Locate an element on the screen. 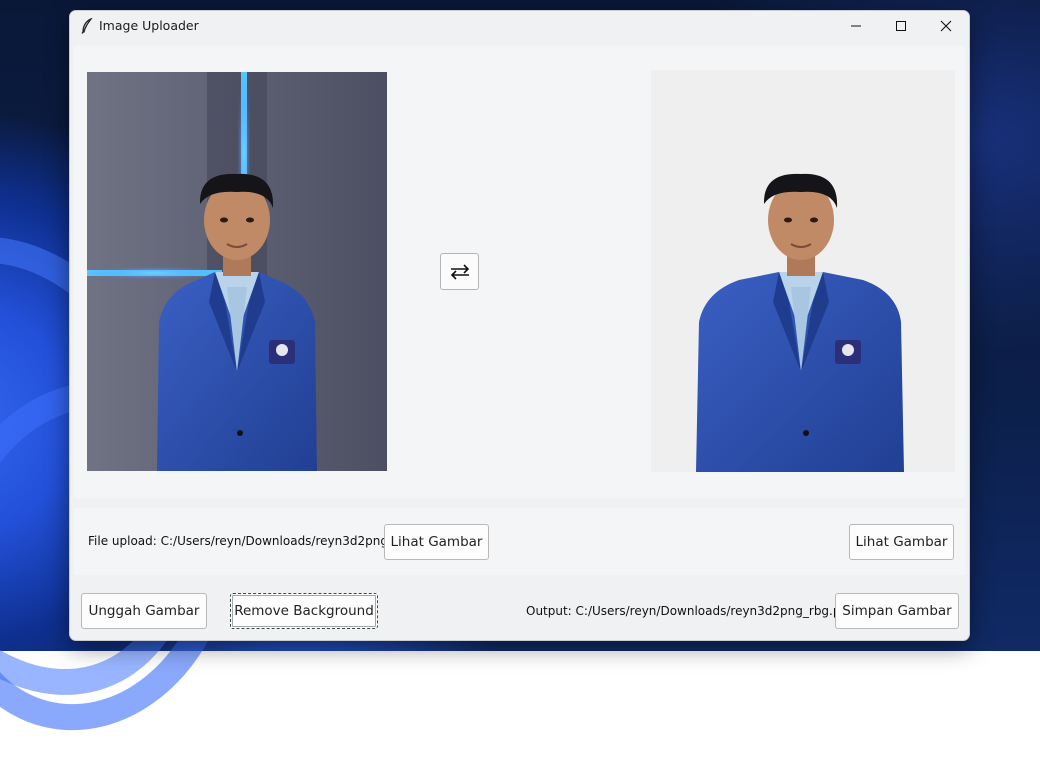  remove-background-button: Remove Background is located at coordinates (304, 611).